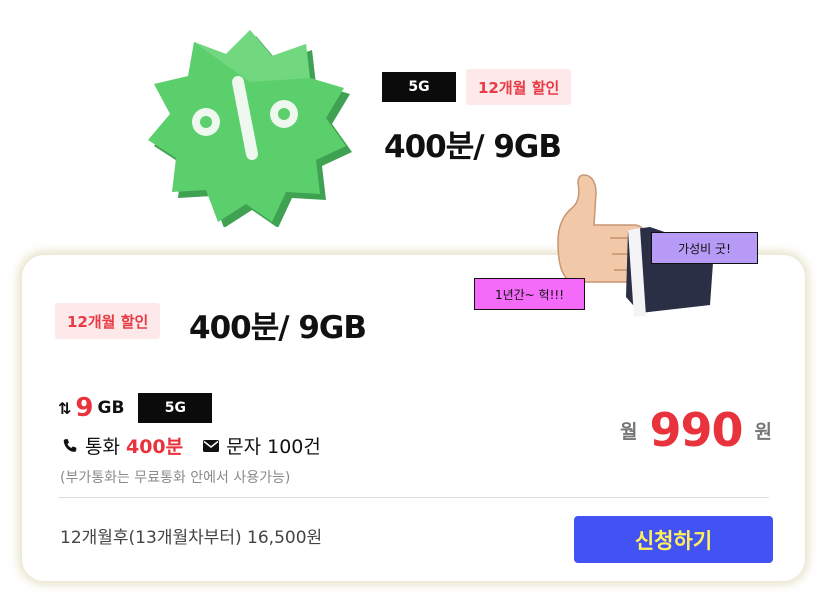 This screenshot has width=825, height=596. Describe the element at coordinates (175, 478) in the screenshot. I see `call-note: (부가통화는 무료통화 안에서 사용가능)` at that location.